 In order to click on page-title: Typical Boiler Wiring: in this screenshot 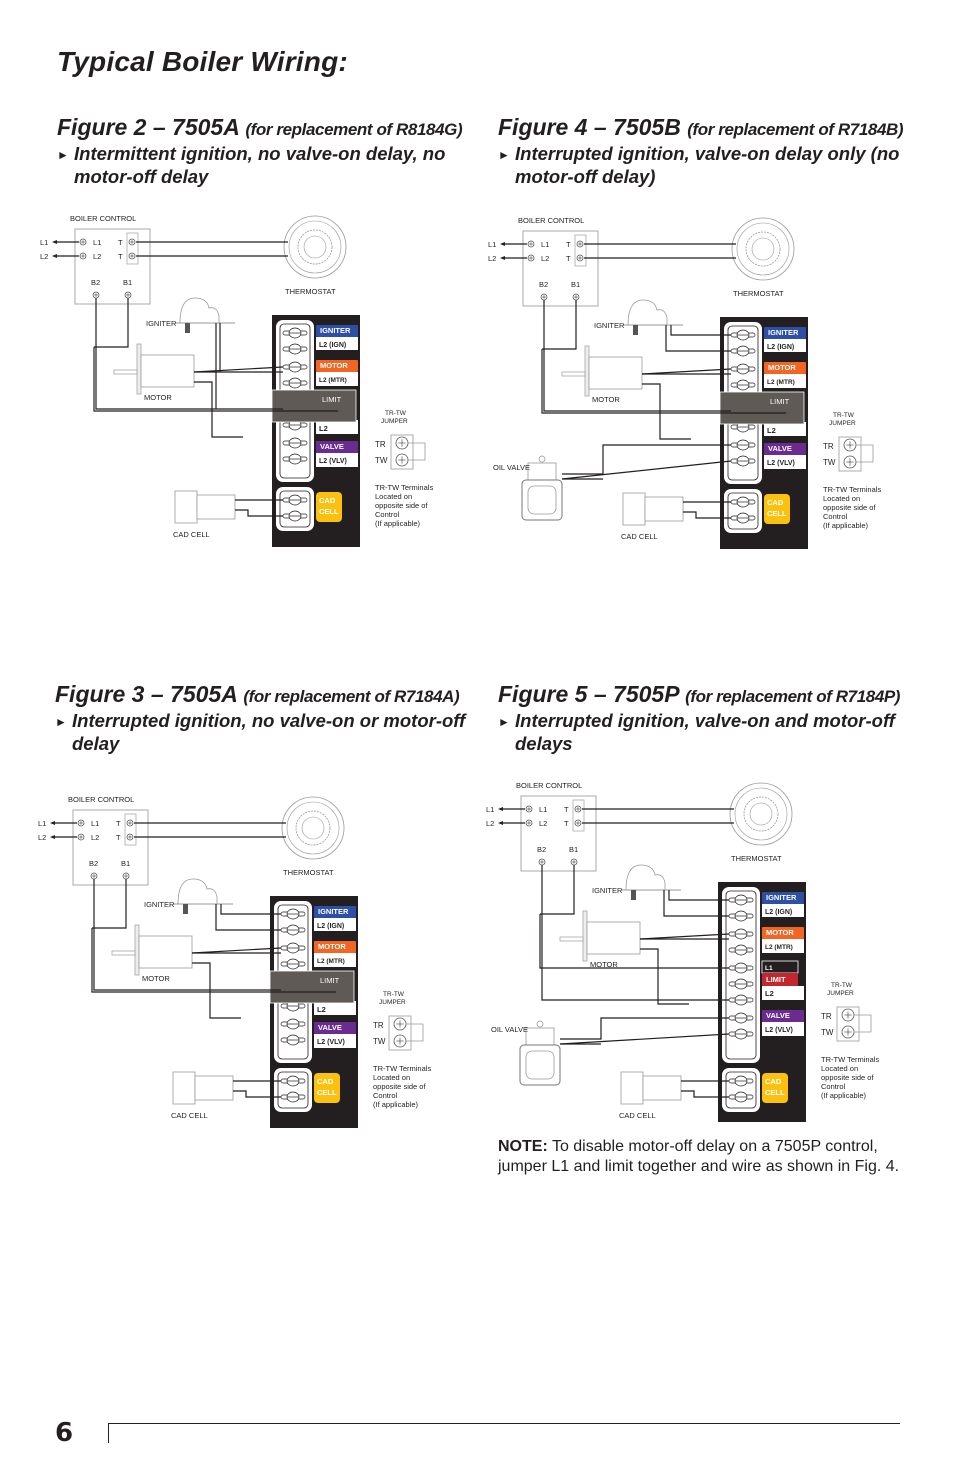, I will do `click(202, 61)`.